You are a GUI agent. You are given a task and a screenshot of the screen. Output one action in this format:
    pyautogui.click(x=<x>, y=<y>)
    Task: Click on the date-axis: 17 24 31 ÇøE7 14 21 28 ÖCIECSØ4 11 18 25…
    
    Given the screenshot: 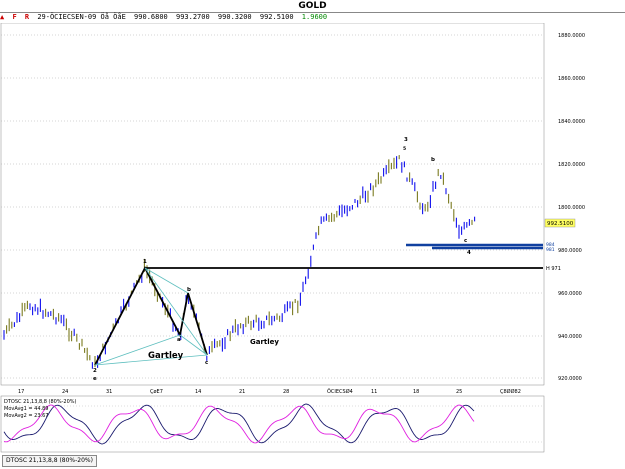 What is the action you would take?
    pyautogui.click(x=269, y=391)
    